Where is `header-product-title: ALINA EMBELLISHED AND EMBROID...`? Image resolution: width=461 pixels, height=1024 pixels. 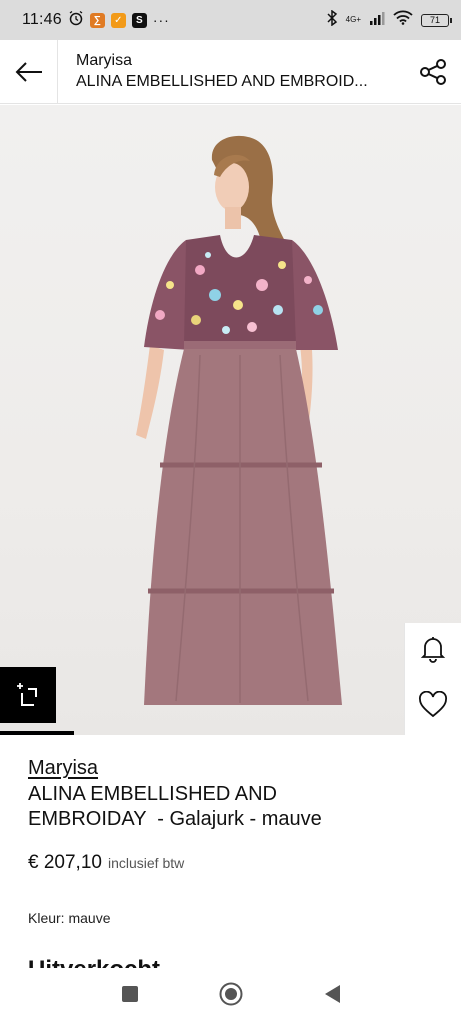
header-product-title: ALINA EMBELLISHED AND EMBROID... is located at coordinates (222, 81).